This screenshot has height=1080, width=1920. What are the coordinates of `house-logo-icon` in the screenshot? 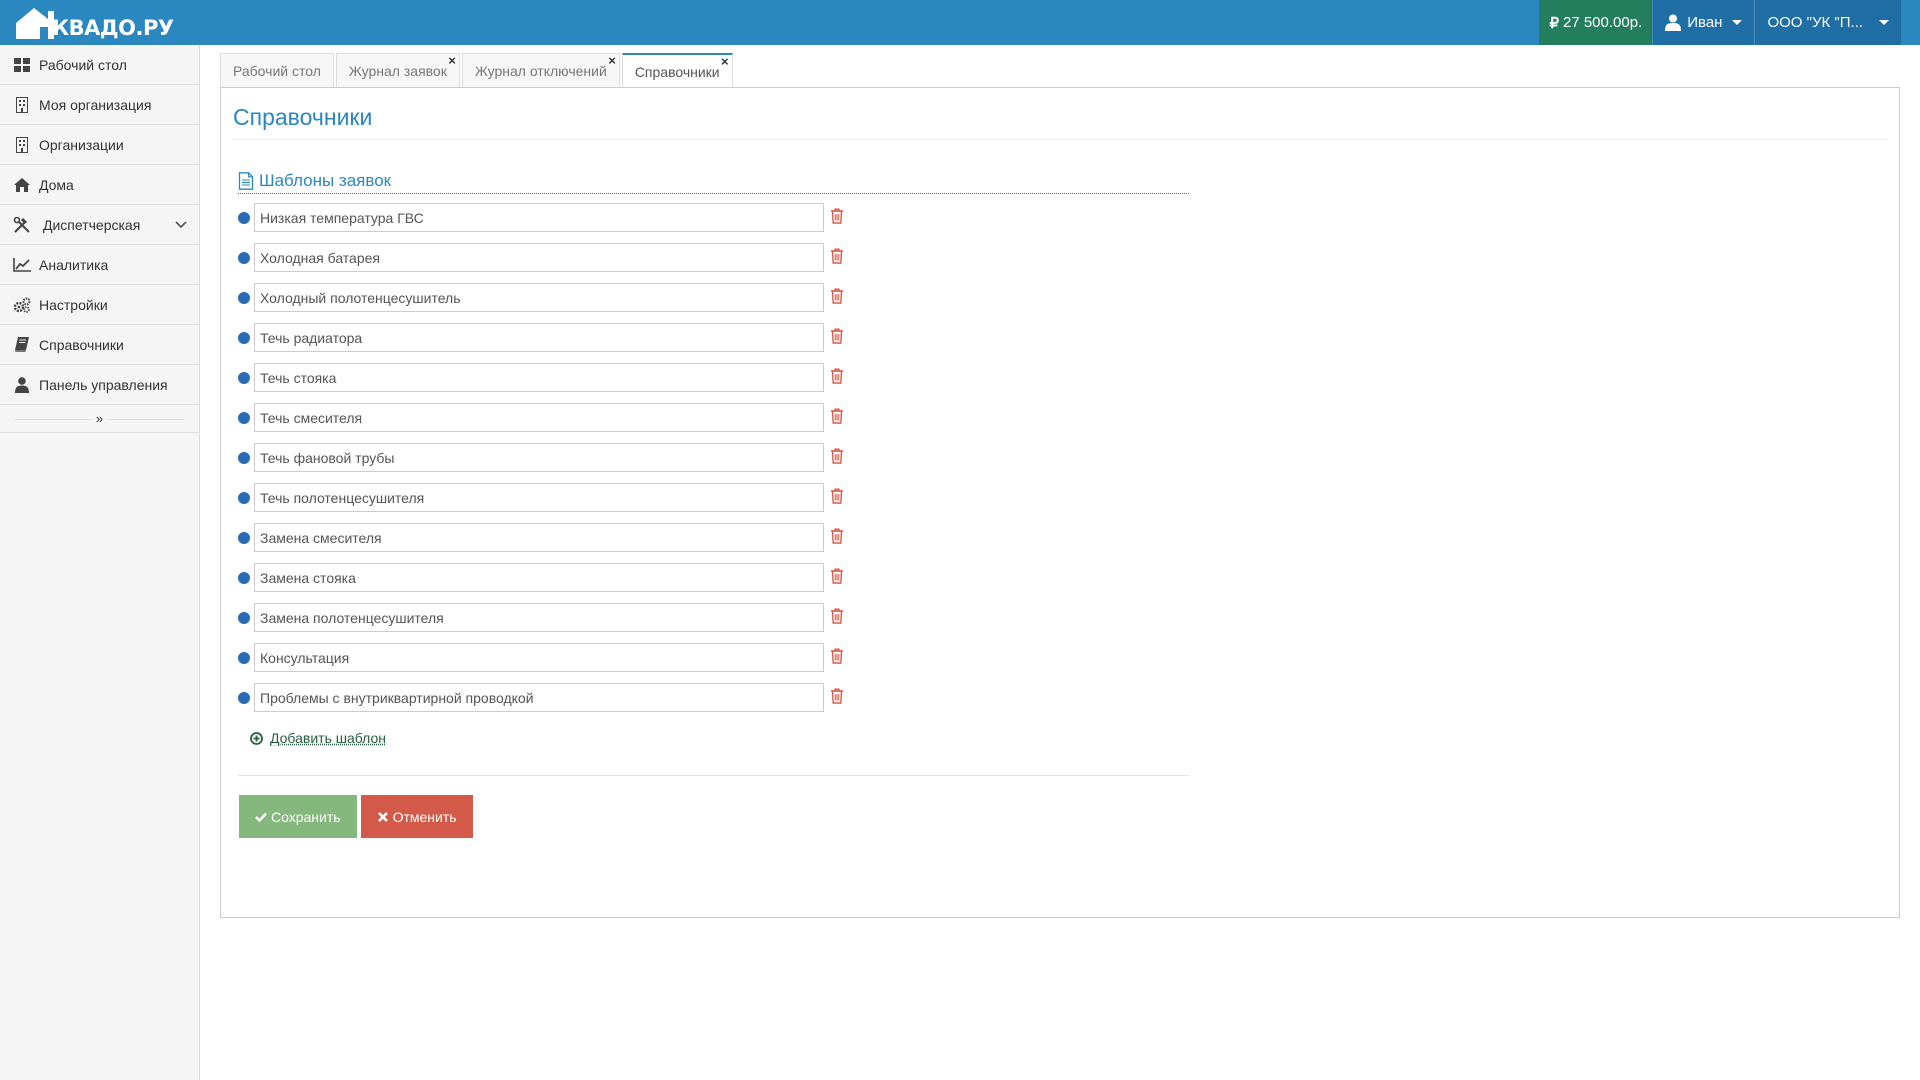 It's located at (35, 23).